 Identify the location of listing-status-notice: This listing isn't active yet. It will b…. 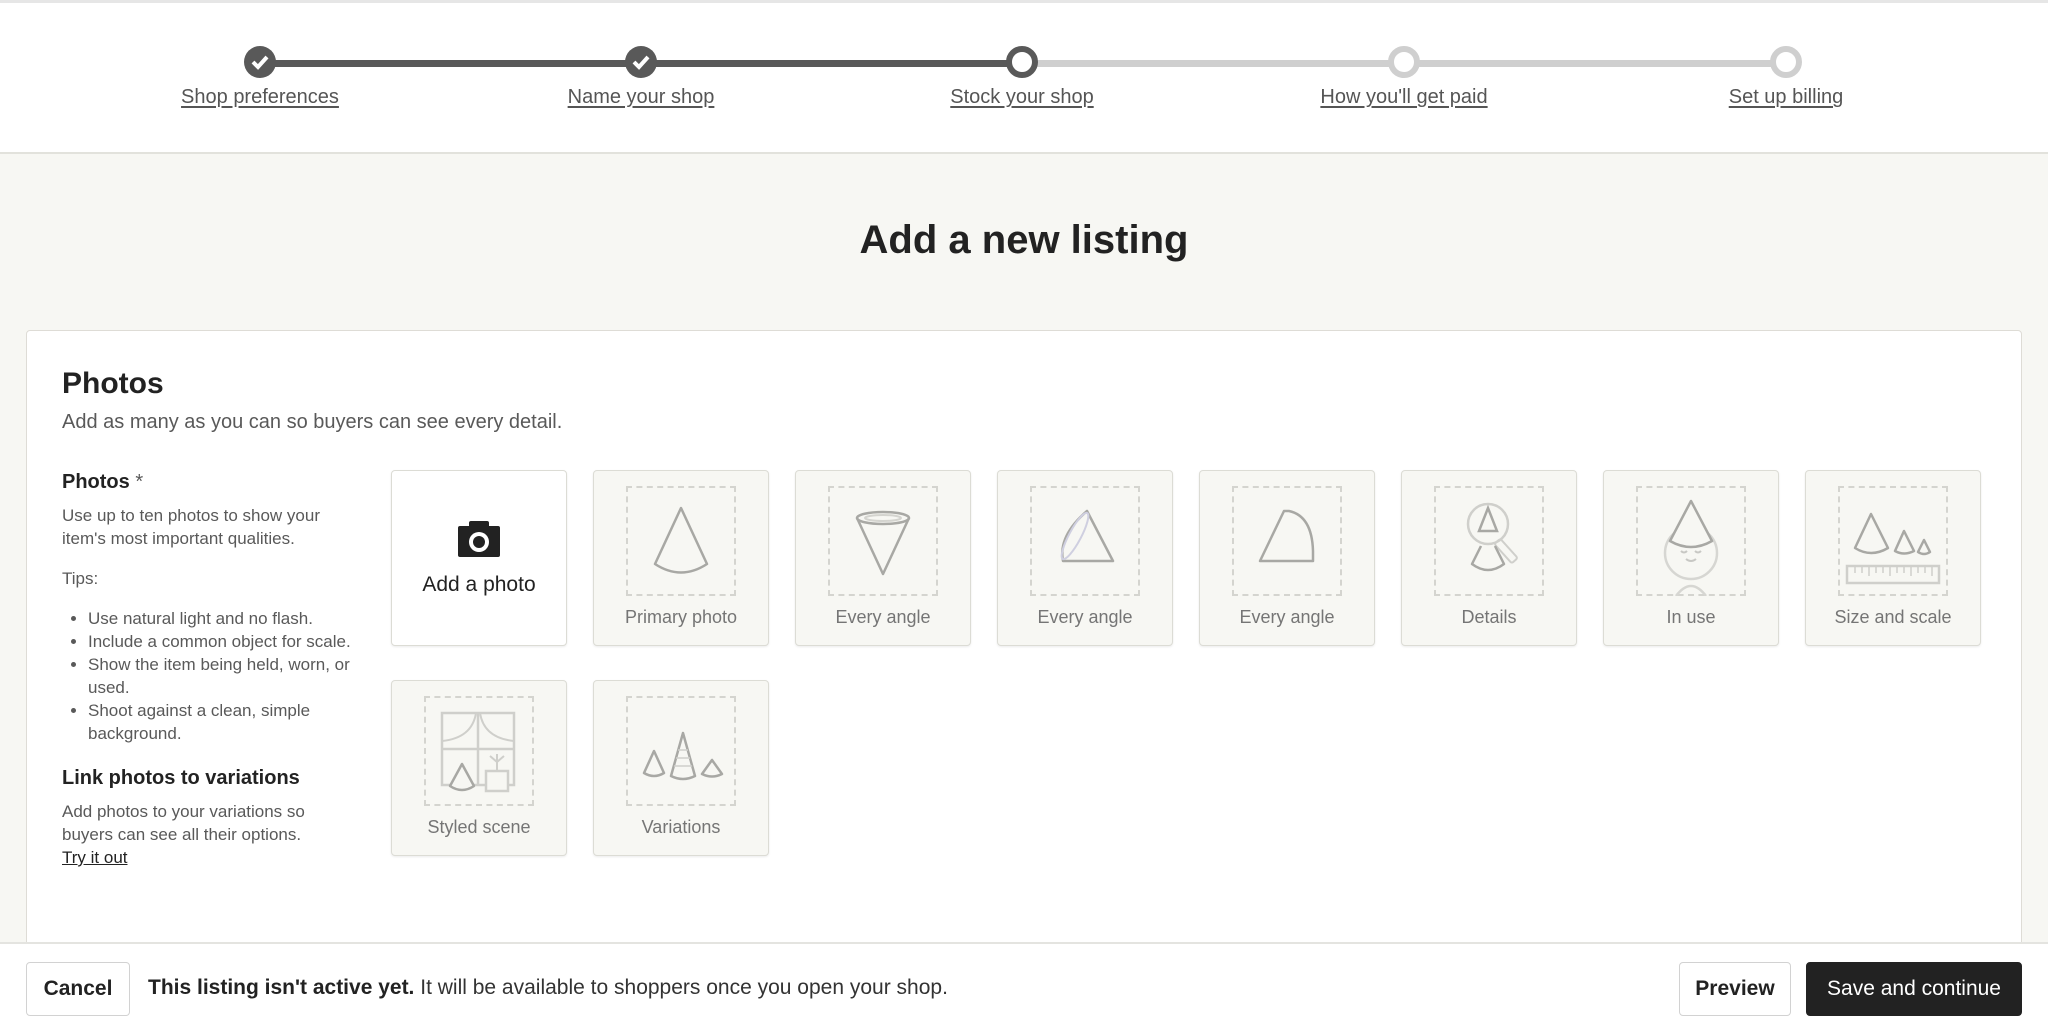
(548, 988).